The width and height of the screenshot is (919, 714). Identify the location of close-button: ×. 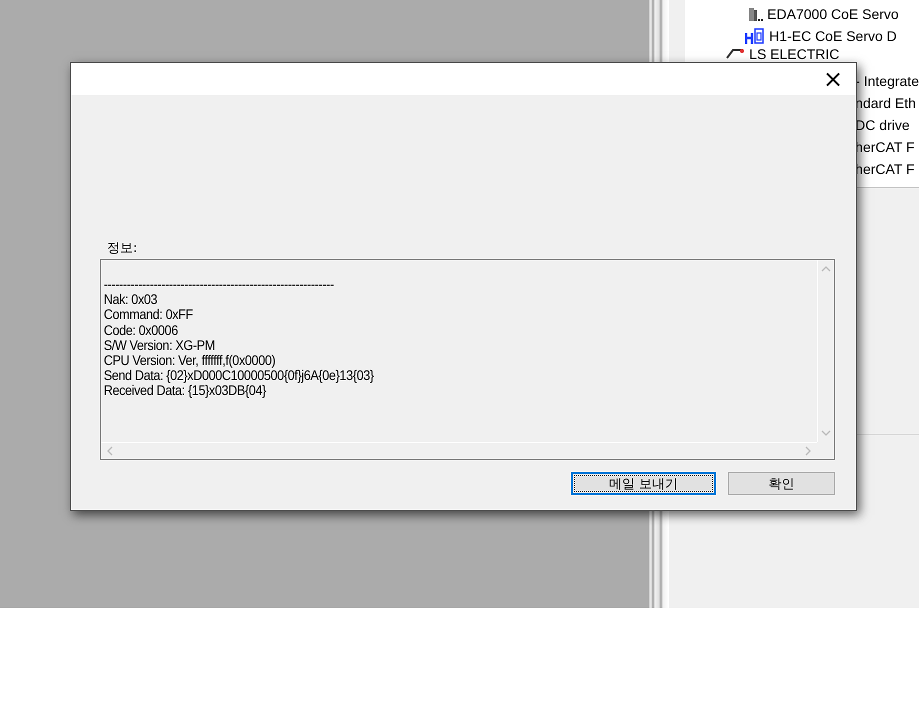
(833, 79).